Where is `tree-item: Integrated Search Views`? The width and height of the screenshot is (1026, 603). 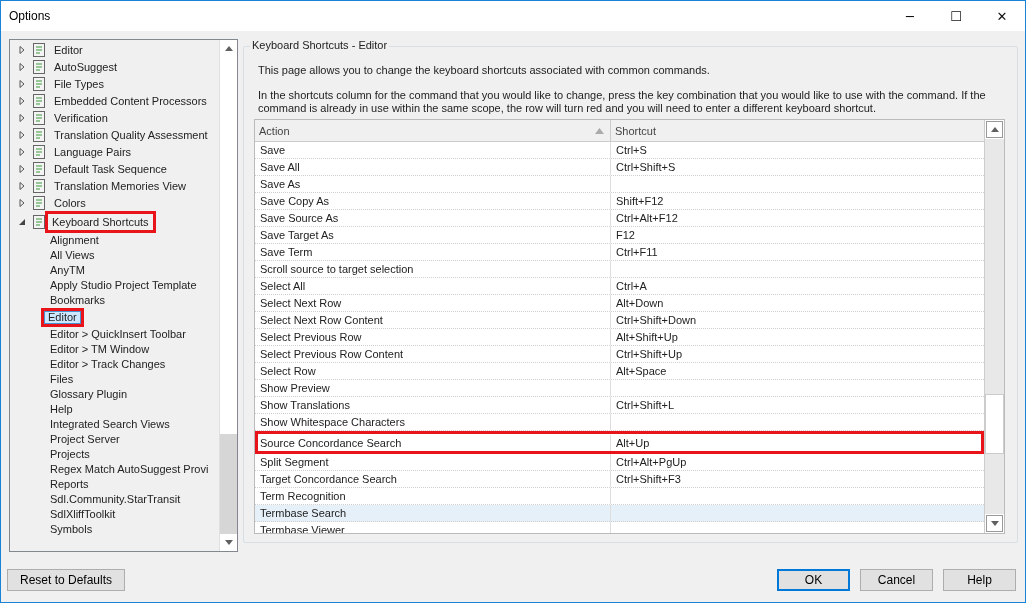
tree-item: Integrated Search Views is located at coordinates (110, 424).